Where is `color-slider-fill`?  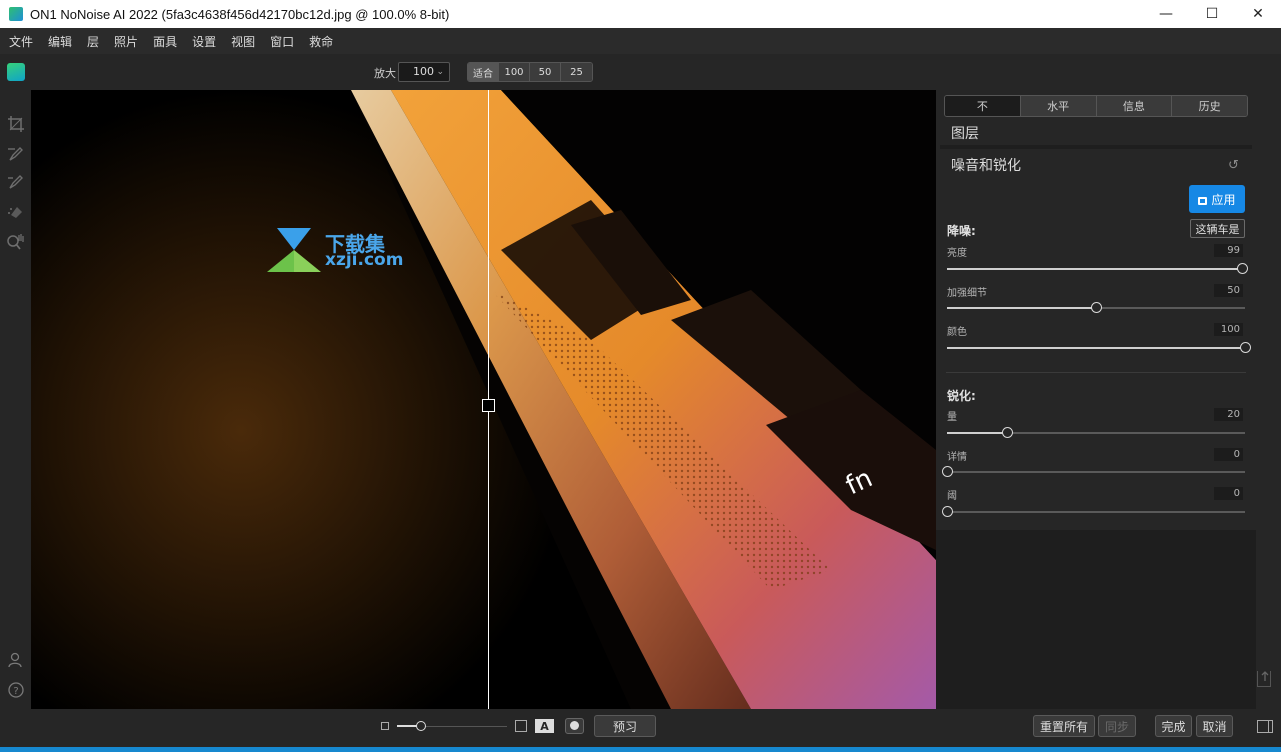
color-slider-fill is located at coordinates (1096, 348).